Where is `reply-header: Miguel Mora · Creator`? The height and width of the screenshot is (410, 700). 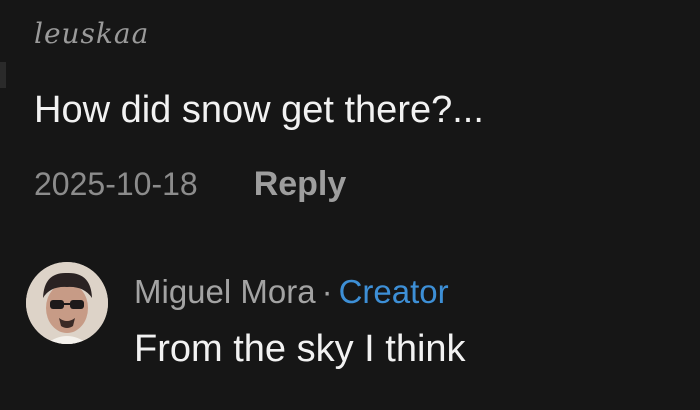
reply-header: Miguel Mora · Creator is located at coordinates (300, 292).